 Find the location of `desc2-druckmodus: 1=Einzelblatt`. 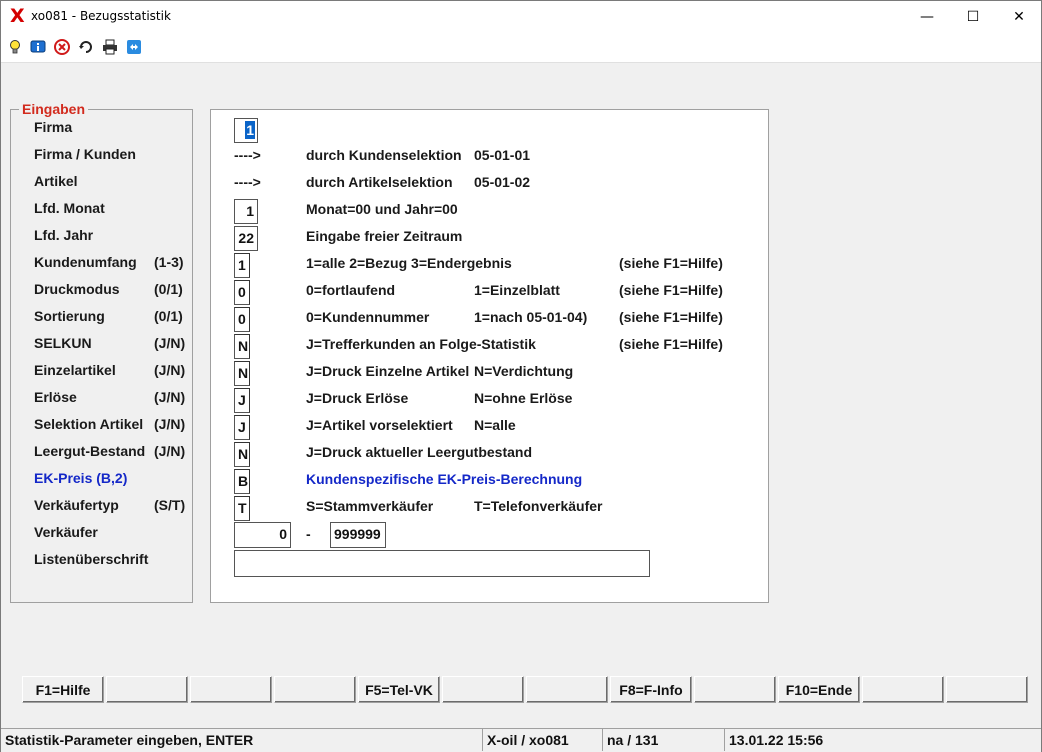

desc2-druckmodus: 1=Einzelblatt is located at coordinates (517, 290).